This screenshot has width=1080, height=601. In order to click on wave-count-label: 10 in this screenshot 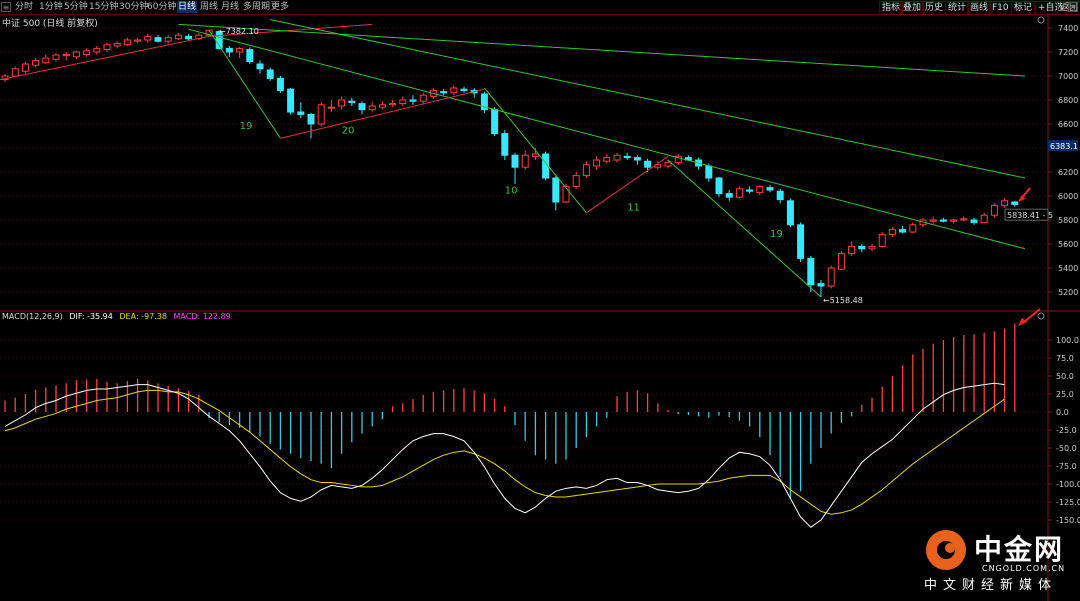, I will do `click(511, 191)`.